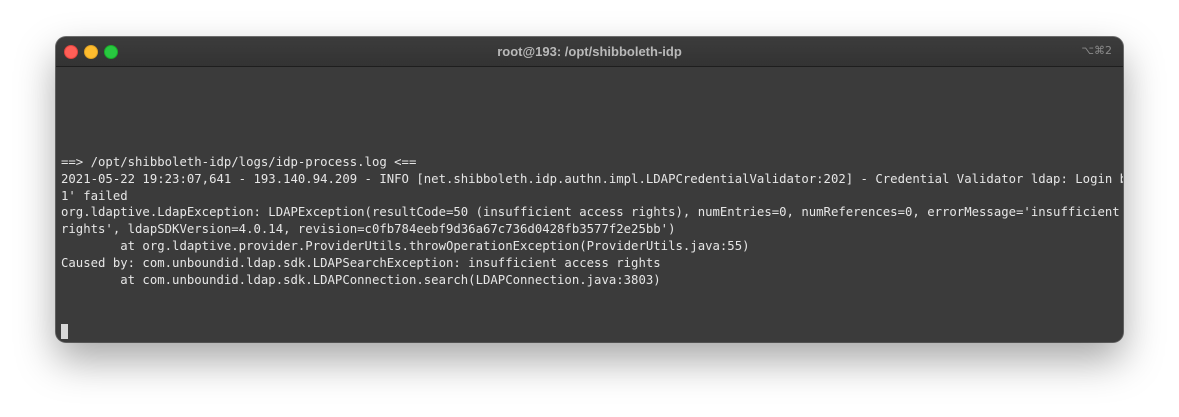  What do you see at coordinates (94, 195) in the screenshot?
I see `output-line: 1' failed` at bounding box center [94, 195].